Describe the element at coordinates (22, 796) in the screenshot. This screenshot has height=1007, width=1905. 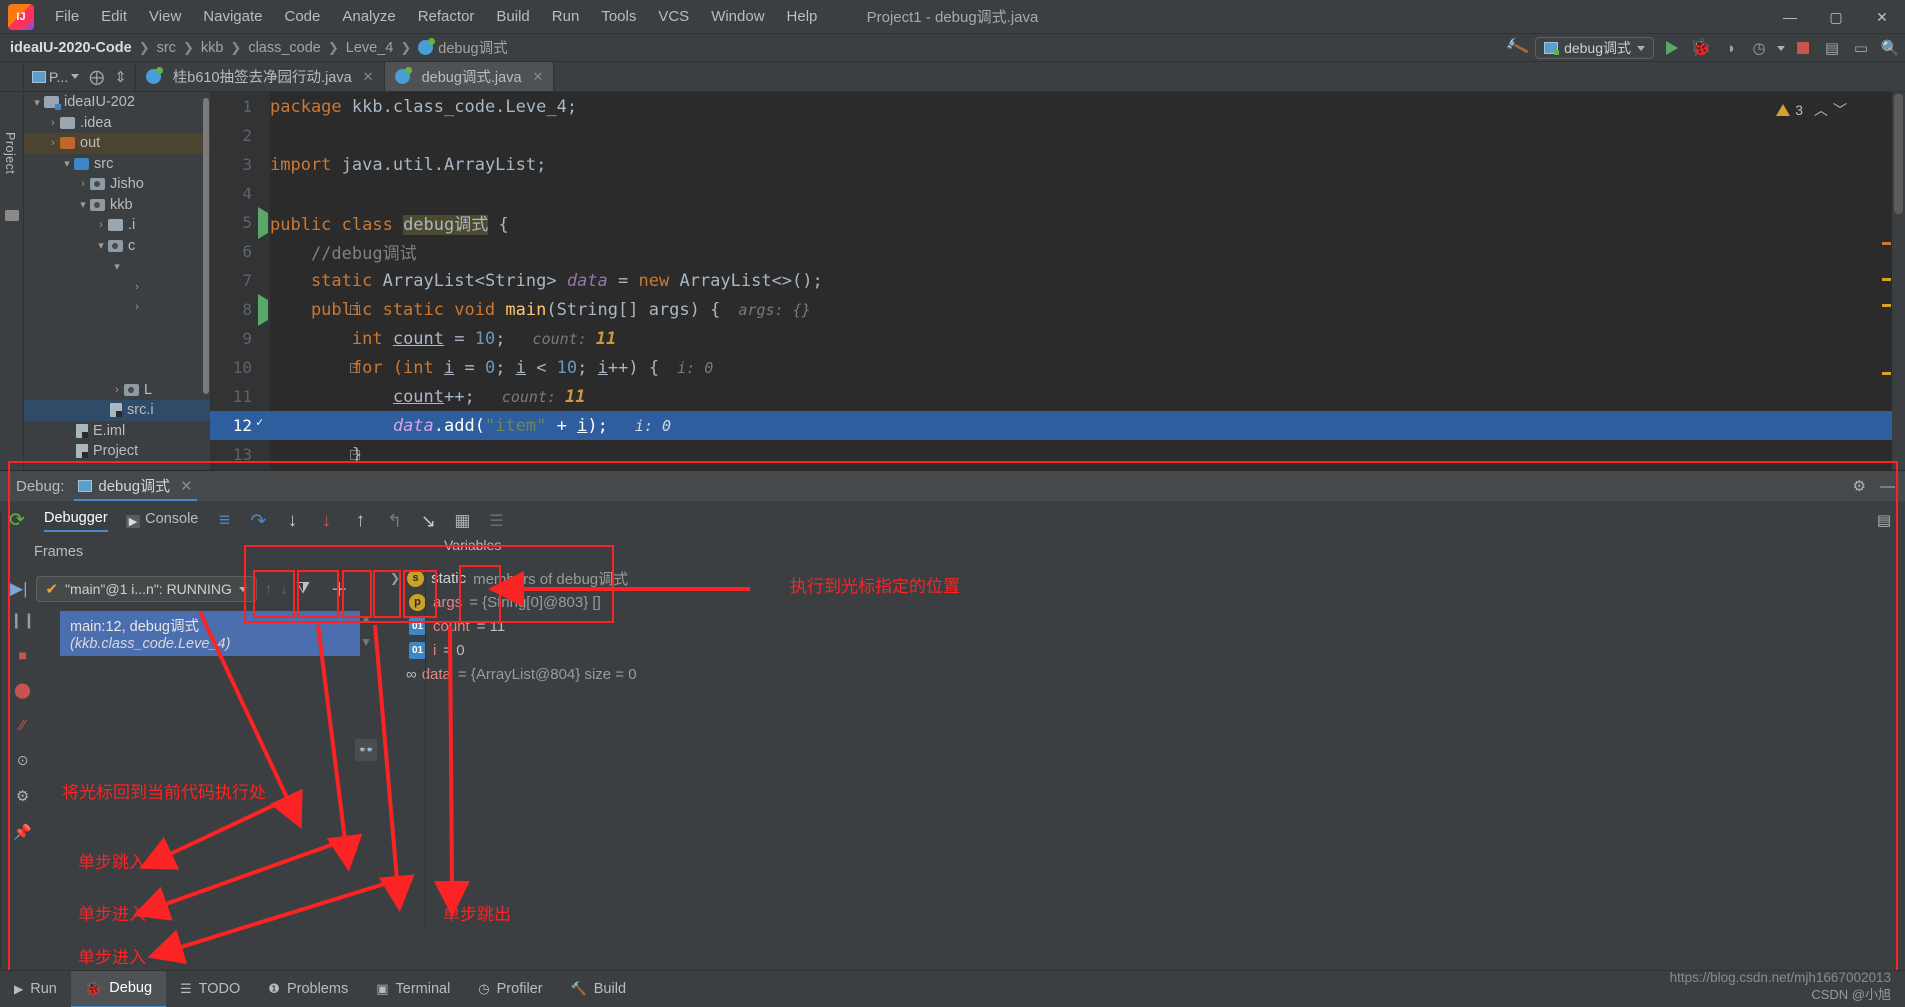
I see `settings-icon: ⚙` at that location.